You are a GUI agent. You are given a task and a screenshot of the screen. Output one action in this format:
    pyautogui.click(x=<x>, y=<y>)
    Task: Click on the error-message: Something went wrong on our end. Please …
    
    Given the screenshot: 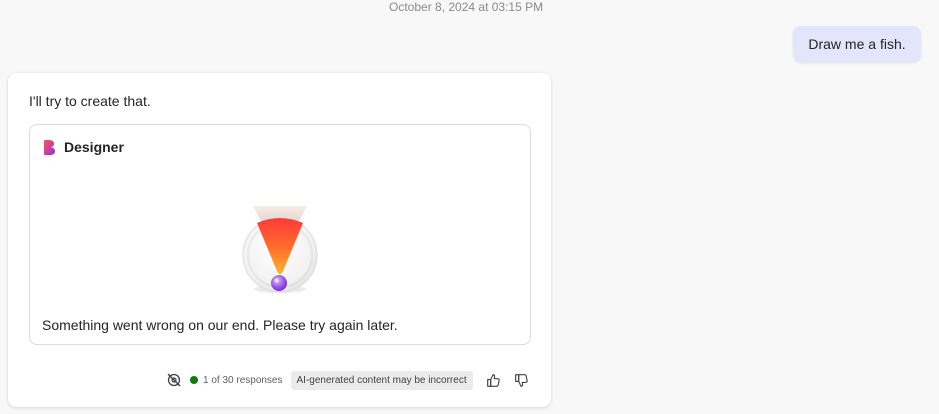 What is the action you would take?
    pyautogui.click(x=220, y=325)
    